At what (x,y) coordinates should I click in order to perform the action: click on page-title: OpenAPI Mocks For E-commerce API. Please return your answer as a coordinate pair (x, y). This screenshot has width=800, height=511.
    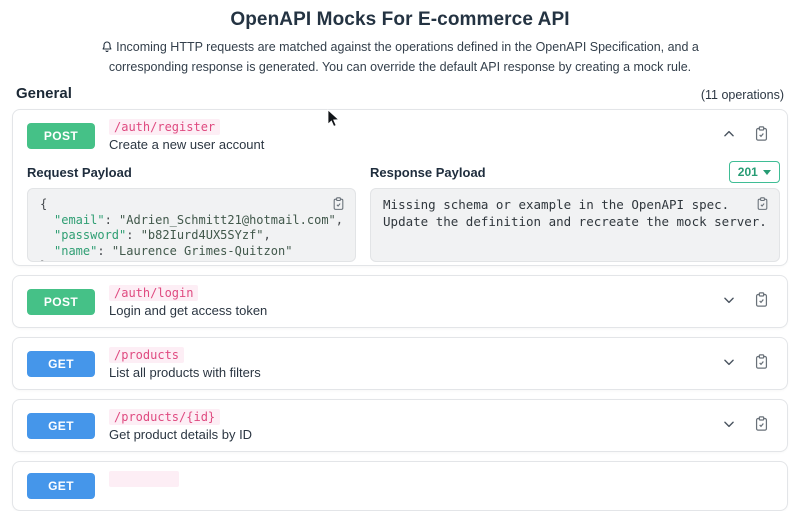
    Looking at the image, I should click on (400, 19).